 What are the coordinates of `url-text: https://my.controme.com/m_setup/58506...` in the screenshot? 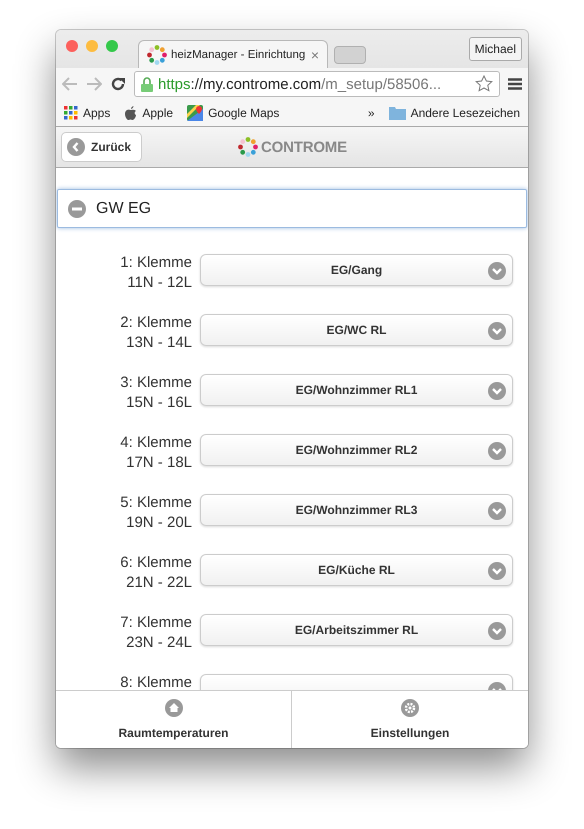 It's located at (300, 84).